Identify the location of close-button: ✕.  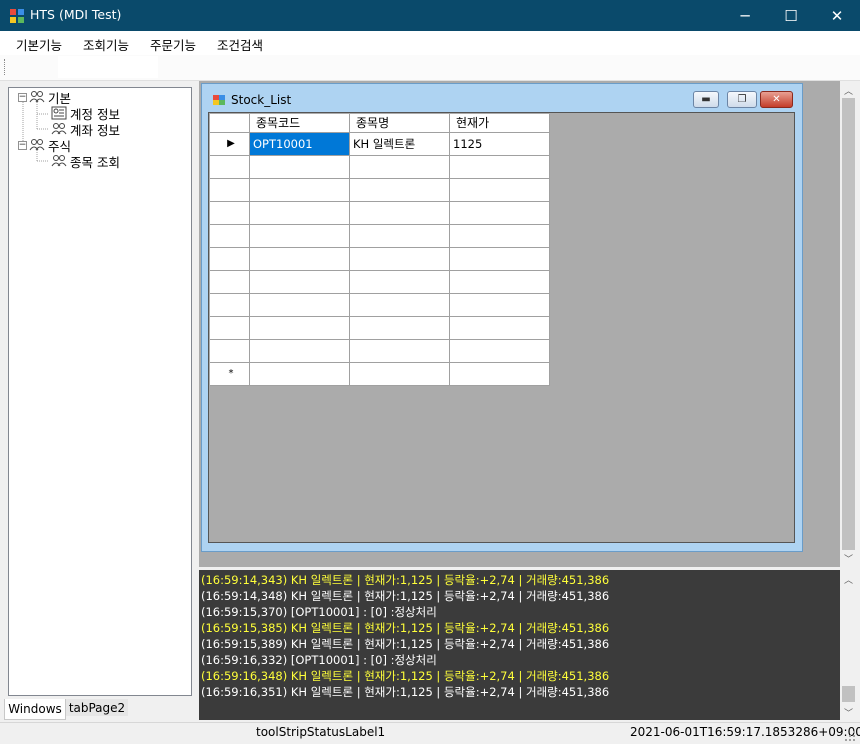
(837, 15).